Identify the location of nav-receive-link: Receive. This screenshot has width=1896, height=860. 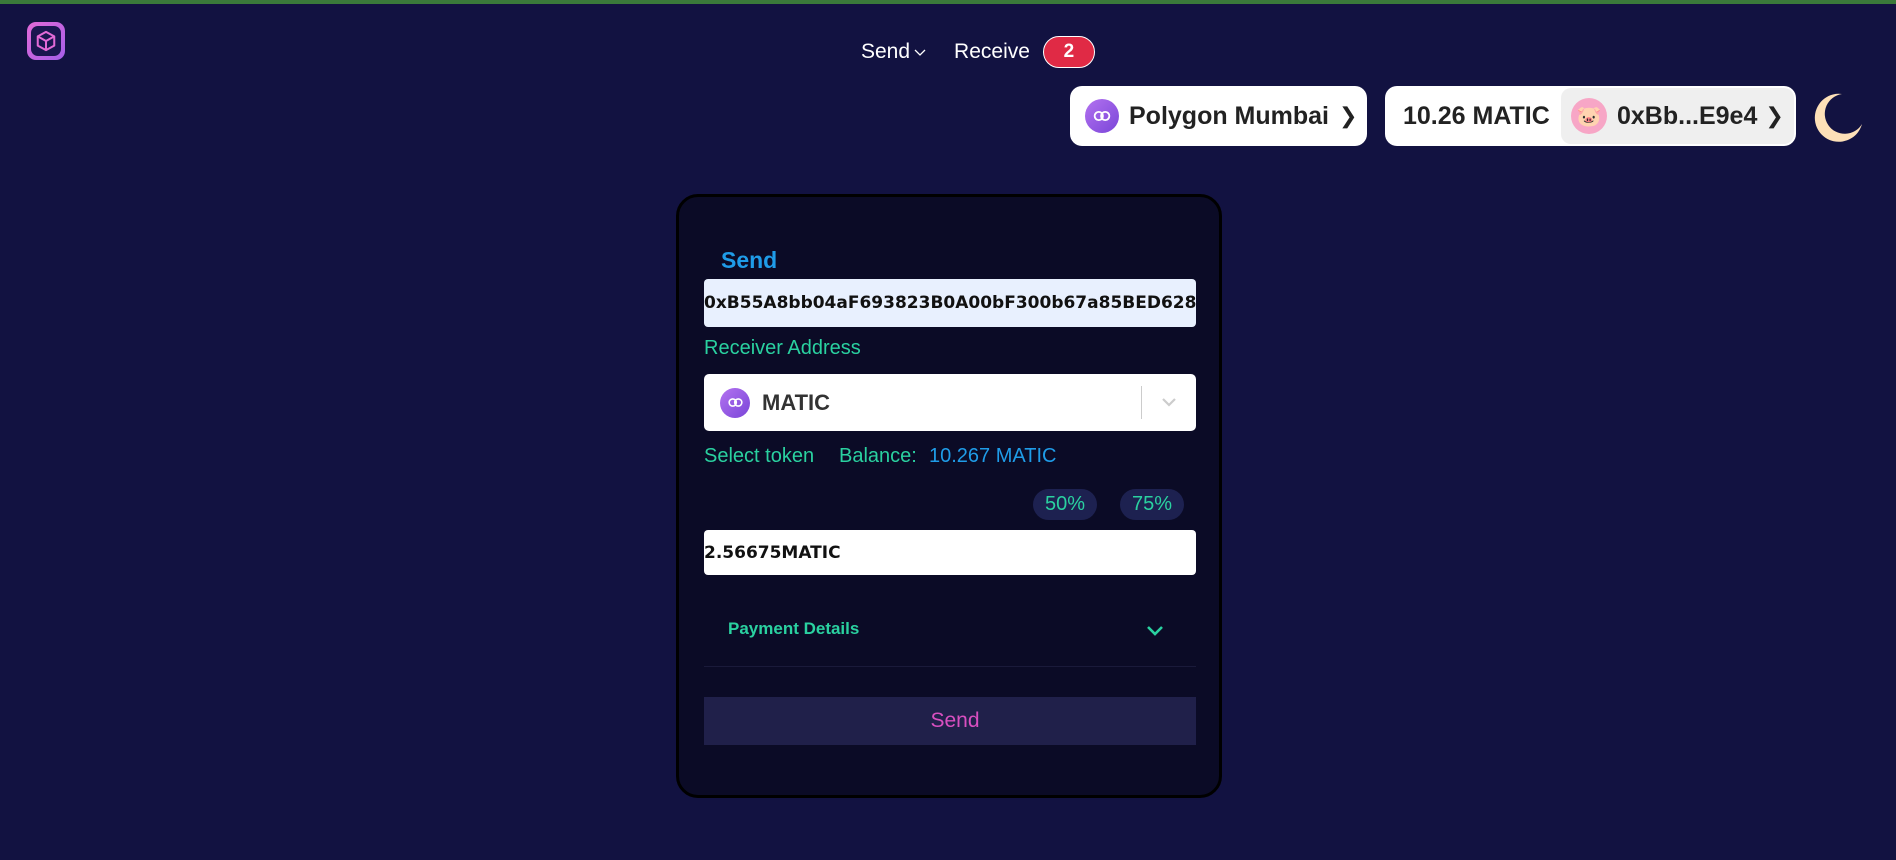
(992, 52).